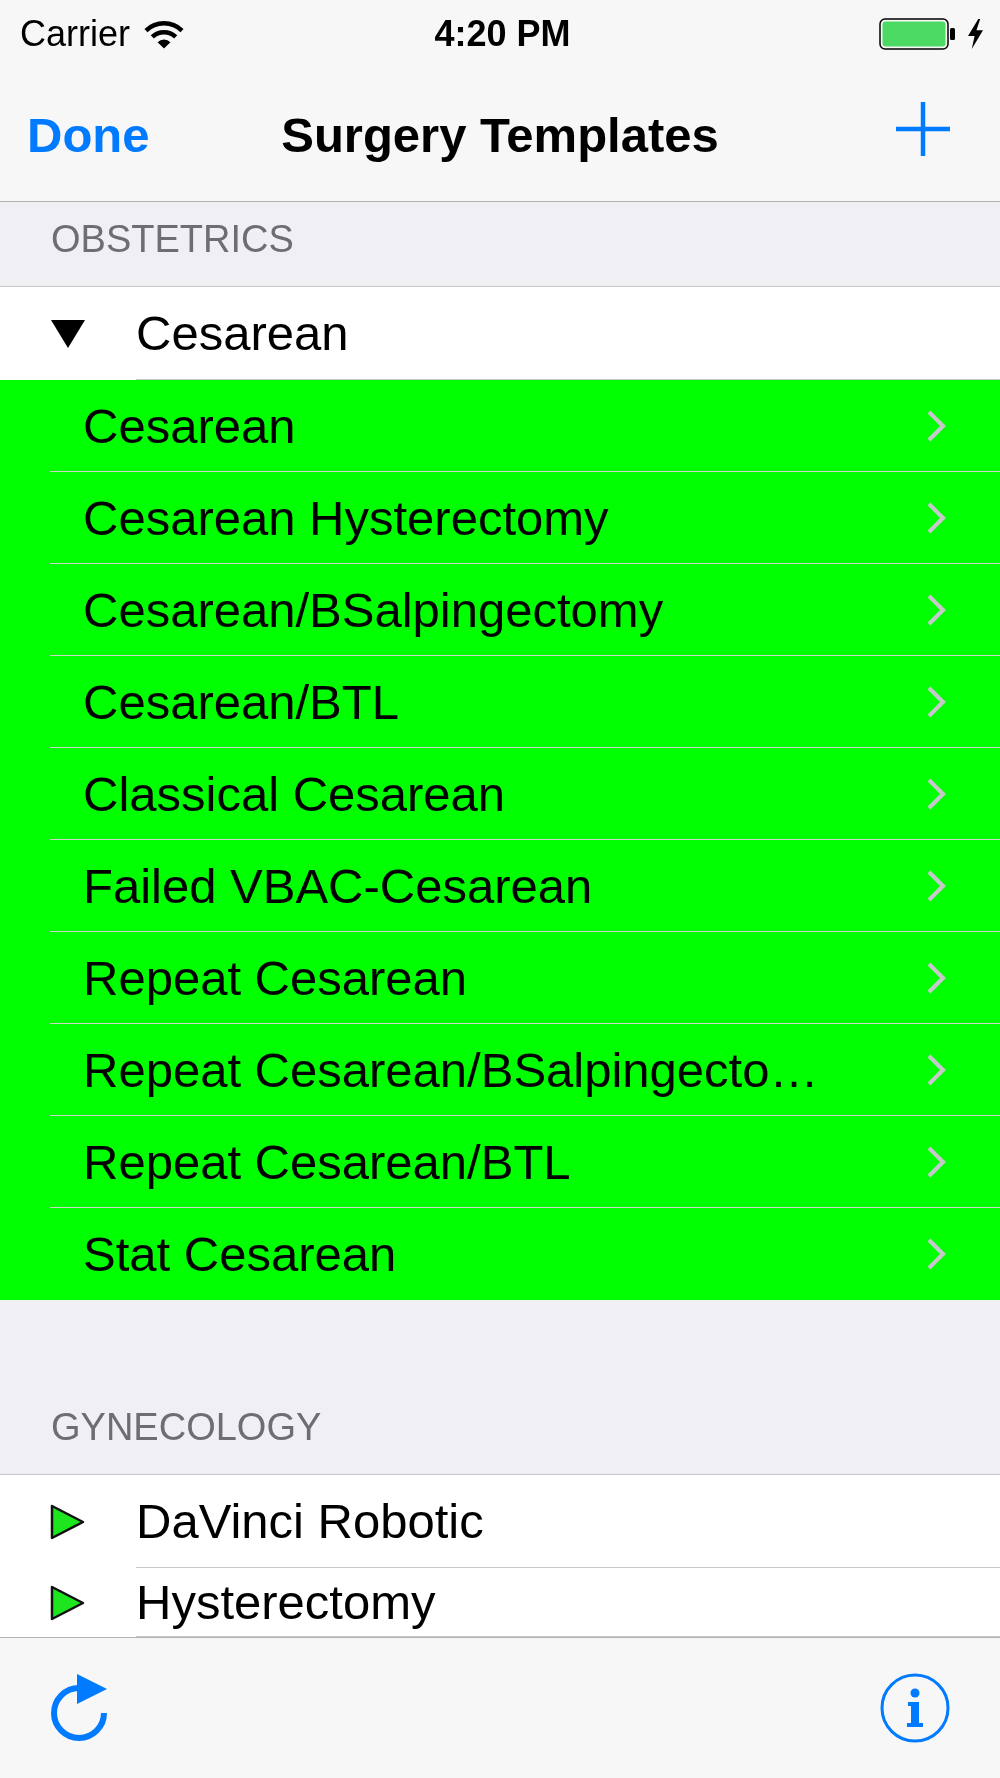  What do you see at coordinates (500, 134) in the screenshot?
I see `nav-title: Surgery Templates` at bounding box center [500, 134].